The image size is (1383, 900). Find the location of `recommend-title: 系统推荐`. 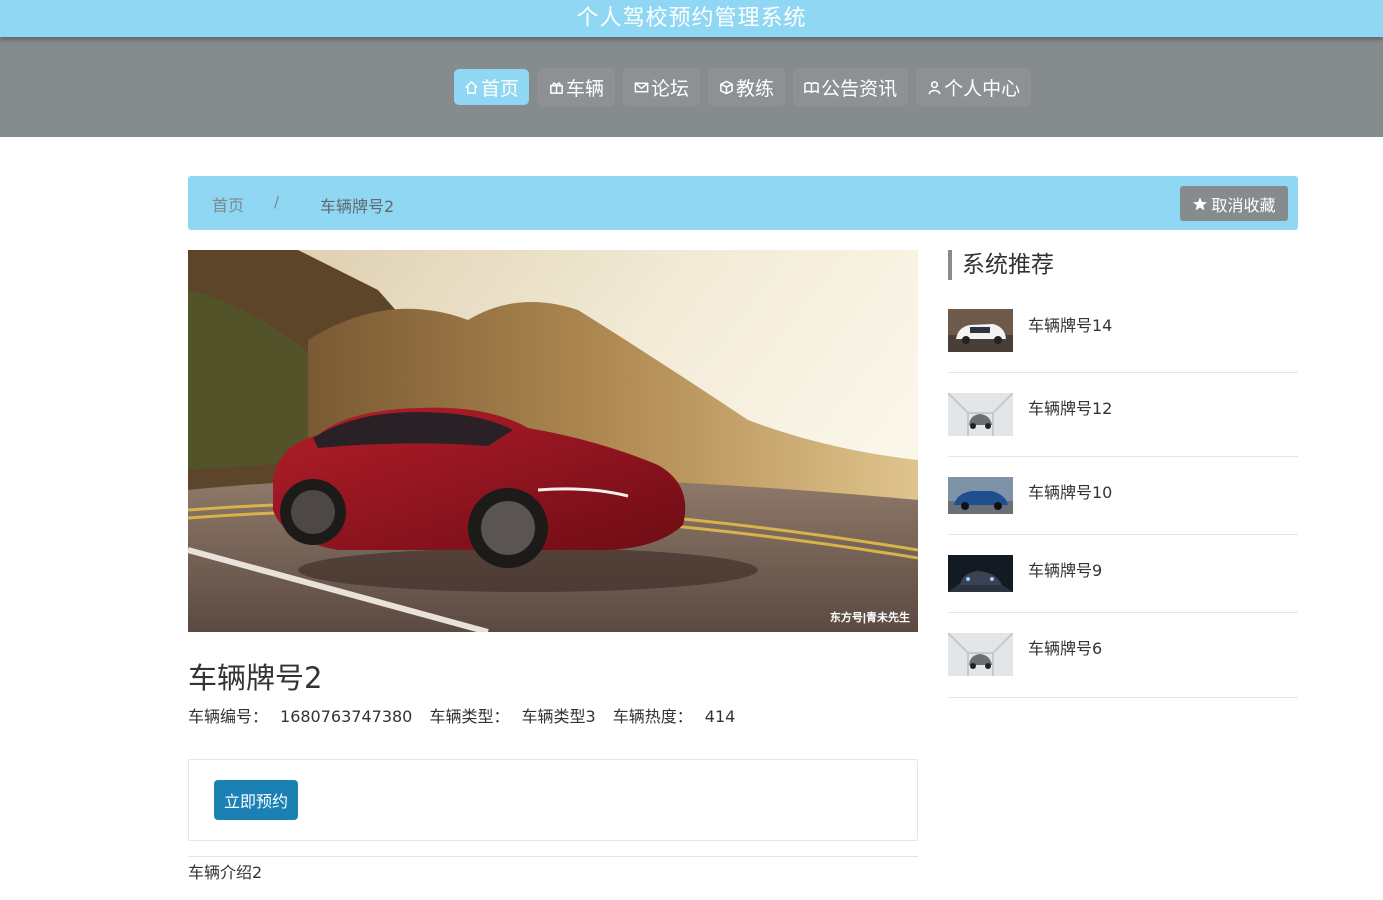

recommend-title: 系统推荐 is located at coordinates (1001, 265).